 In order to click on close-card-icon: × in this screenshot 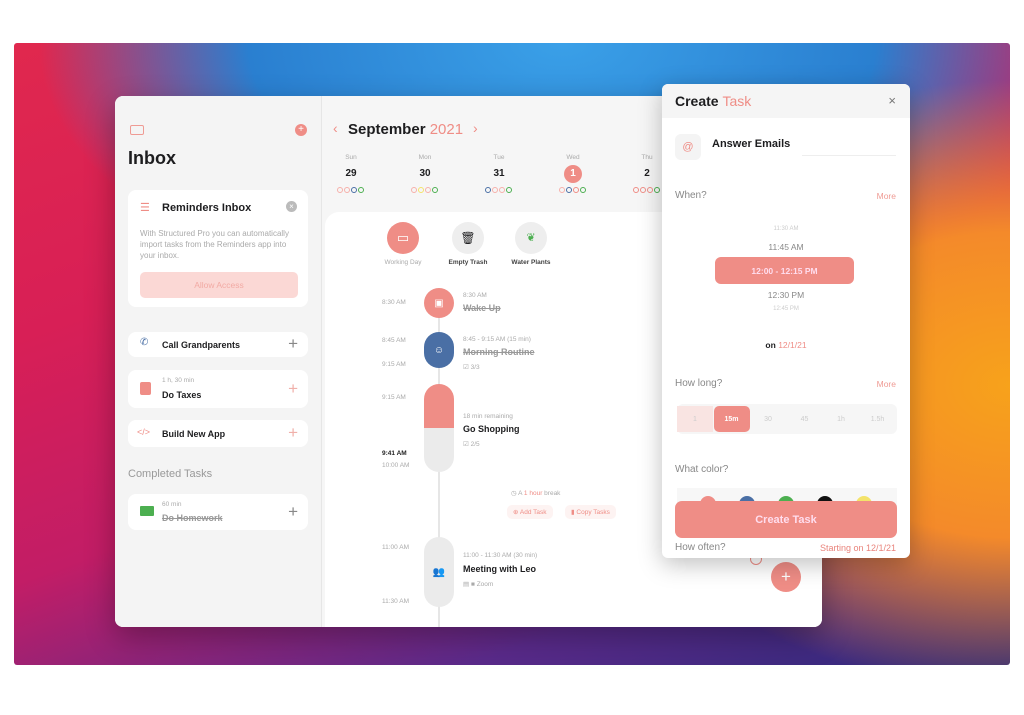, I will do `click(291, 206)`.